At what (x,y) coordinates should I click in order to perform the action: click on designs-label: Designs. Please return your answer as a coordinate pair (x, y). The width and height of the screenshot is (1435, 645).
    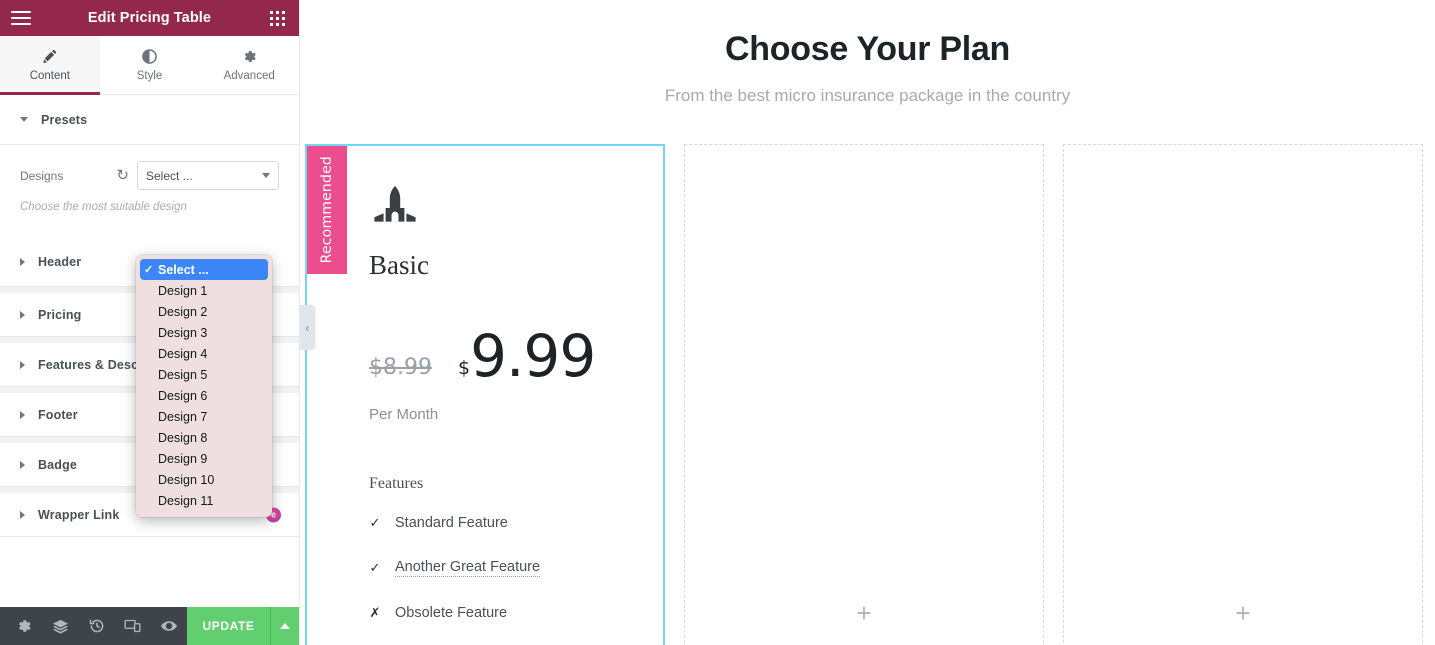
    Looking at the image, I should click on (42, 175).